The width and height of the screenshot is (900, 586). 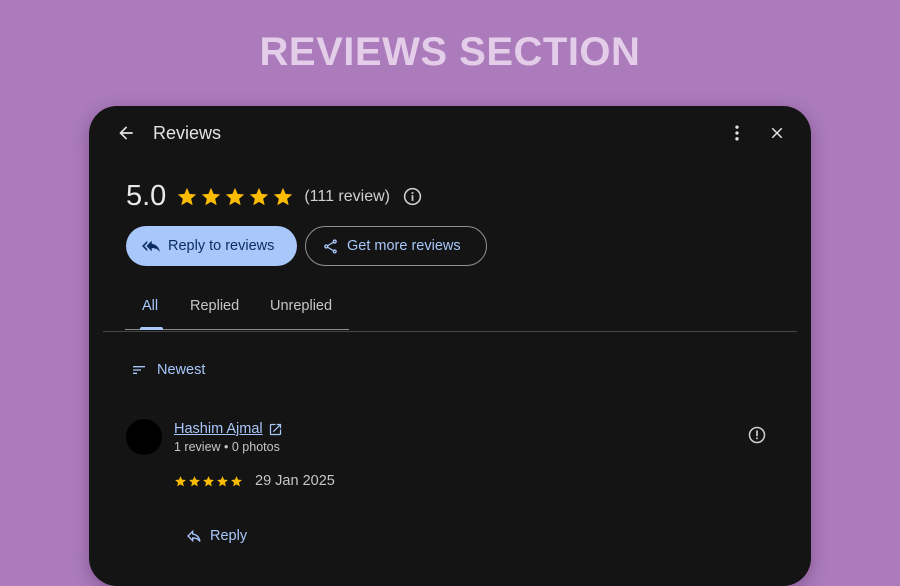 What do you see at coordinates (144, 437) in the screenshot?
I see `avatar` at bounding box center [144, 437].